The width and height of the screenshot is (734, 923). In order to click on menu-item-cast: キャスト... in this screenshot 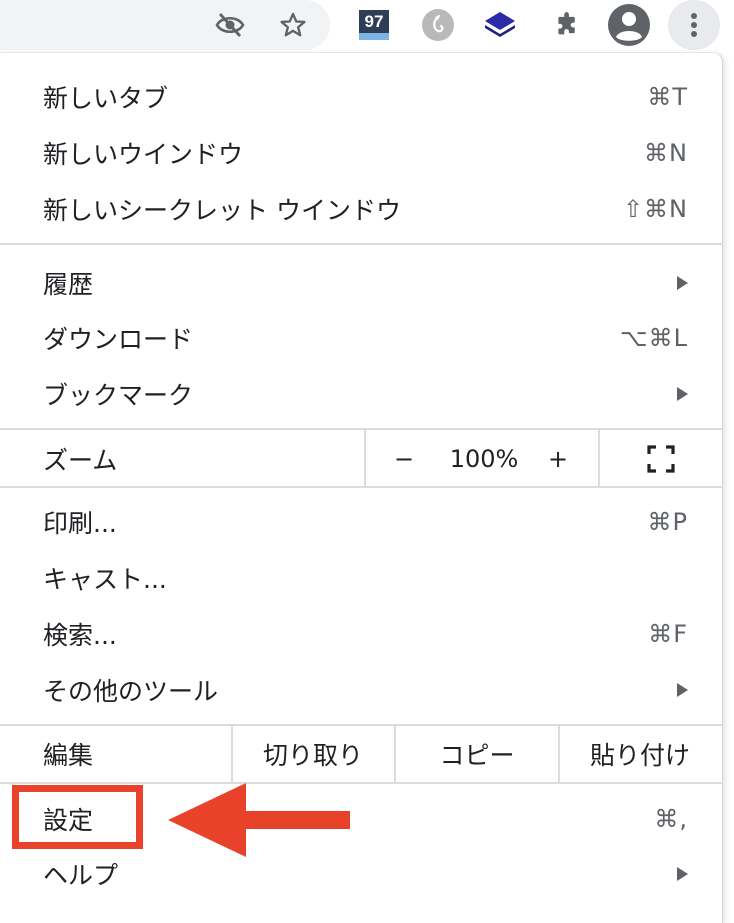, I will do `click(361, 578)`.